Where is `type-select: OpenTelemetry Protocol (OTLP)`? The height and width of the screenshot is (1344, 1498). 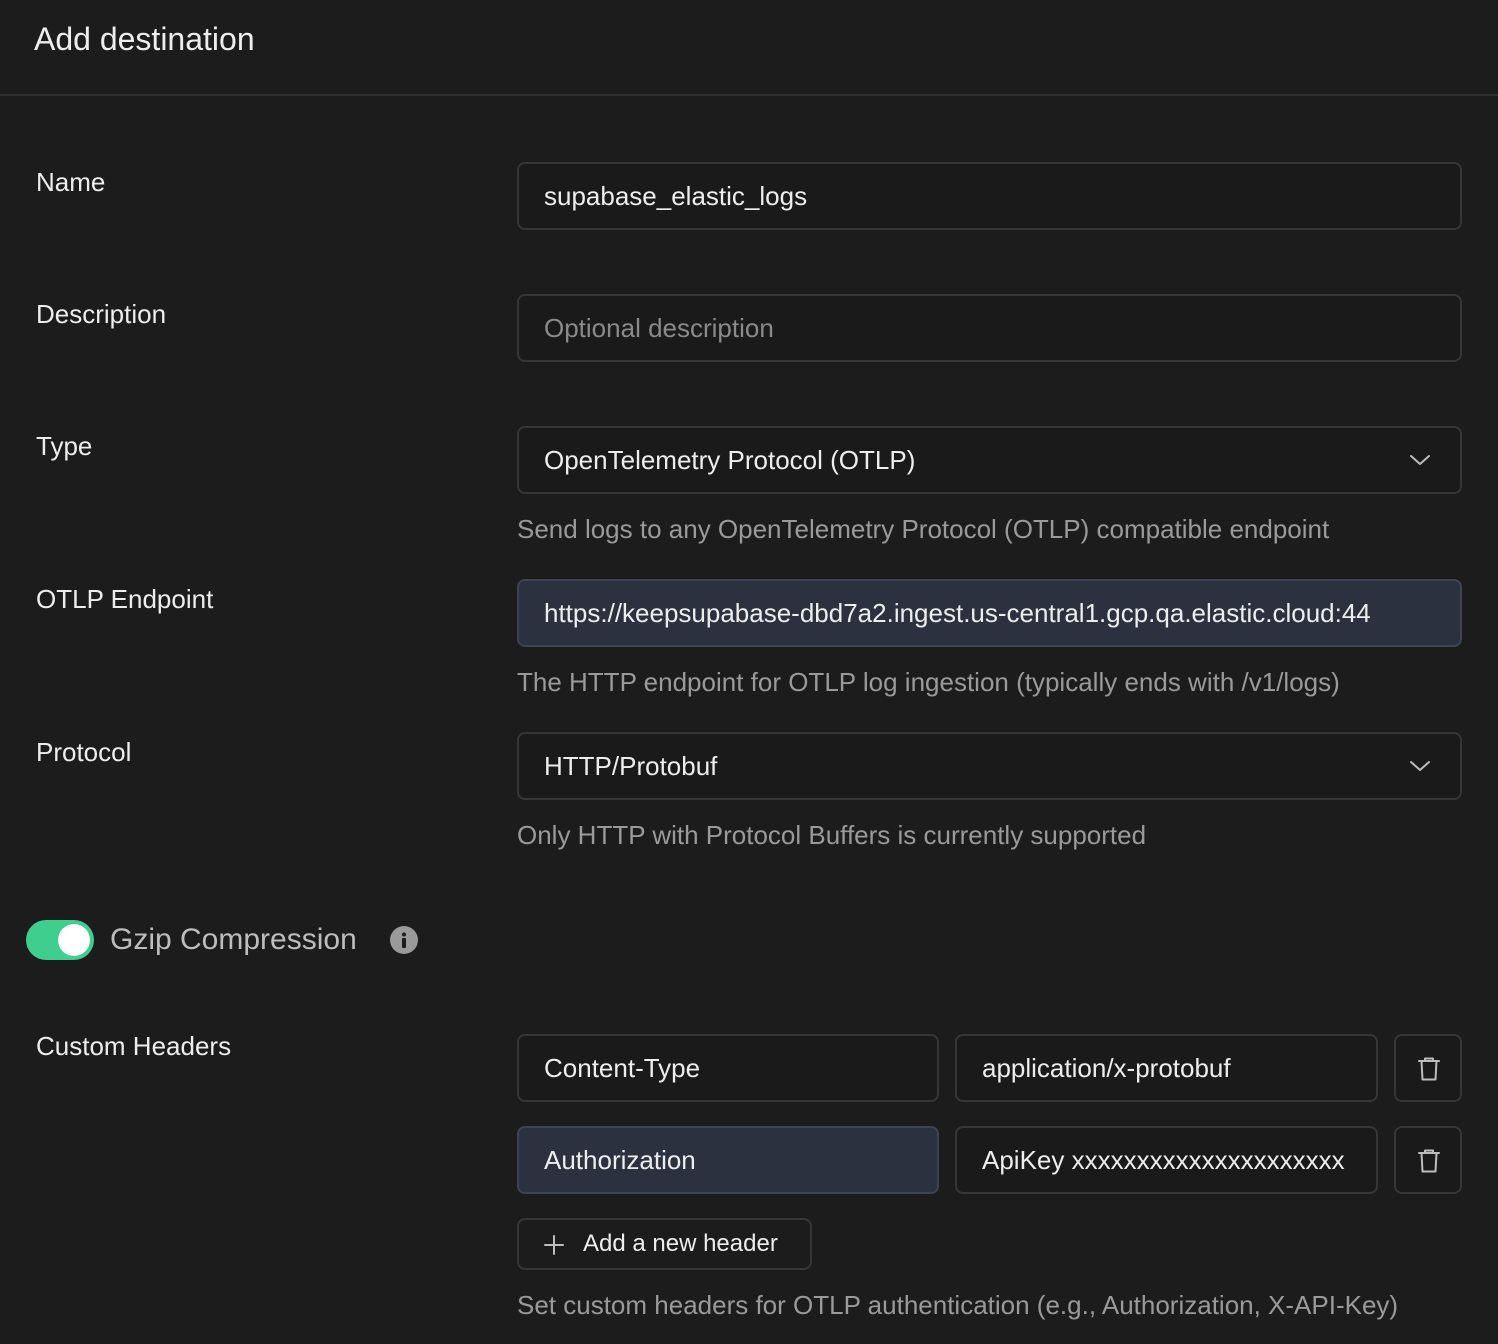 type-select: OpenTelemetry Protocol (OTLP) is located at coordinates (989, 460).